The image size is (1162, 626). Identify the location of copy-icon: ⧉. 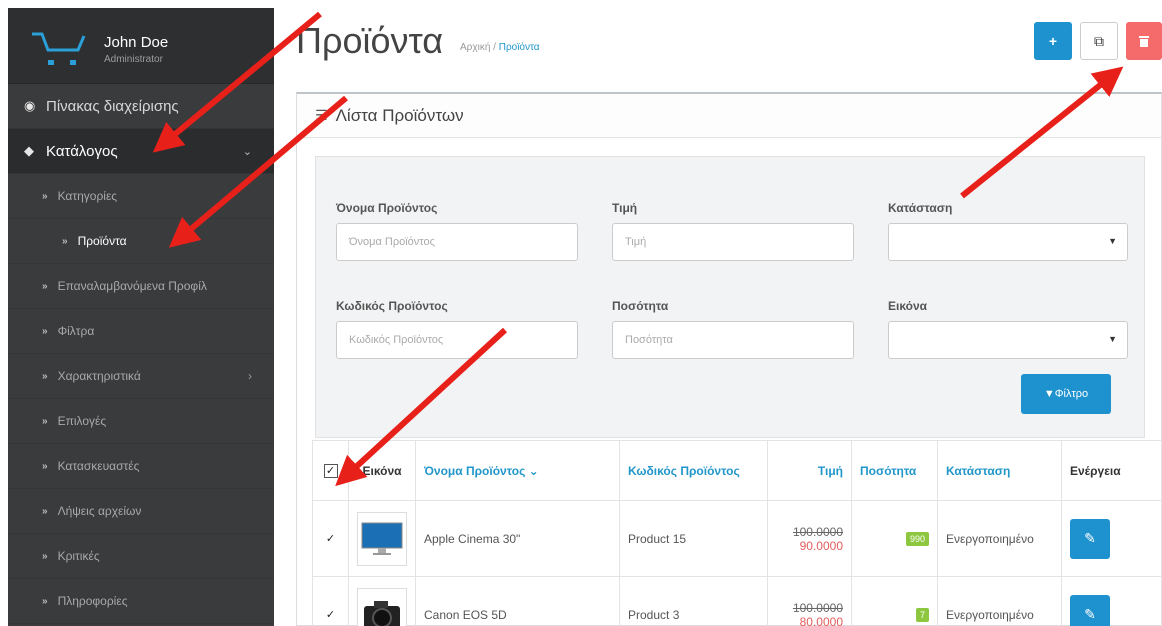
(1099, 40).